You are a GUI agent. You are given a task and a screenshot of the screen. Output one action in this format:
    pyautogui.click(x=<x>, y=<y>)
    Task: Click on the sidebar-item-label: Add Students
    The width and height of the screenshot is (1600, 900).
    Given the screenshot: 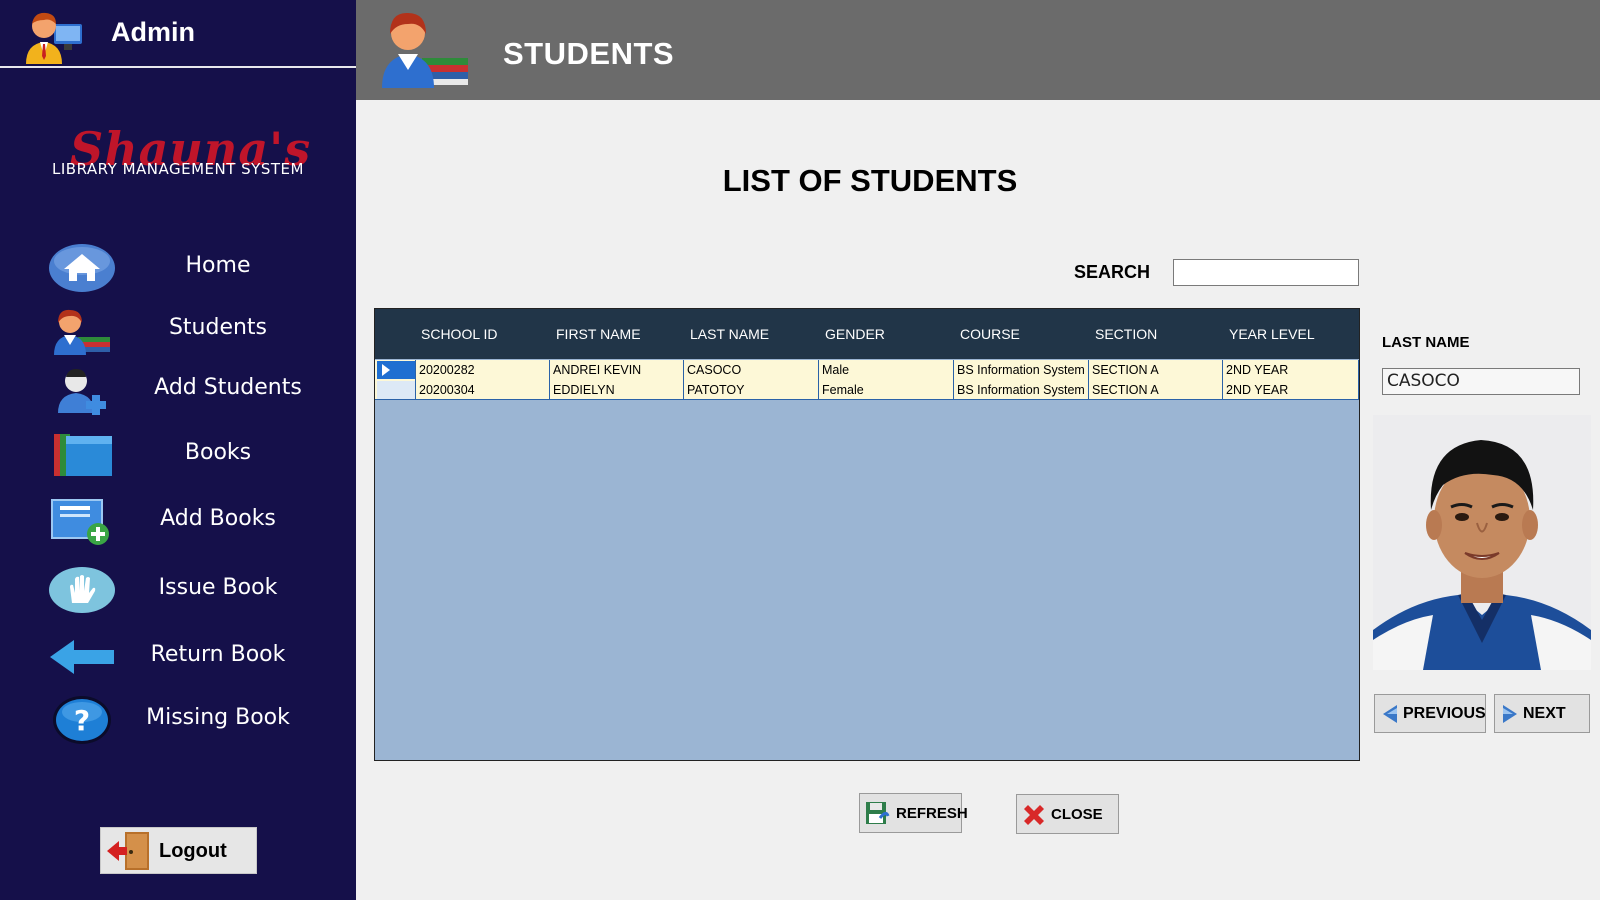 What is the action you would take?
    pyautogui.click(x=228, y=387)
    